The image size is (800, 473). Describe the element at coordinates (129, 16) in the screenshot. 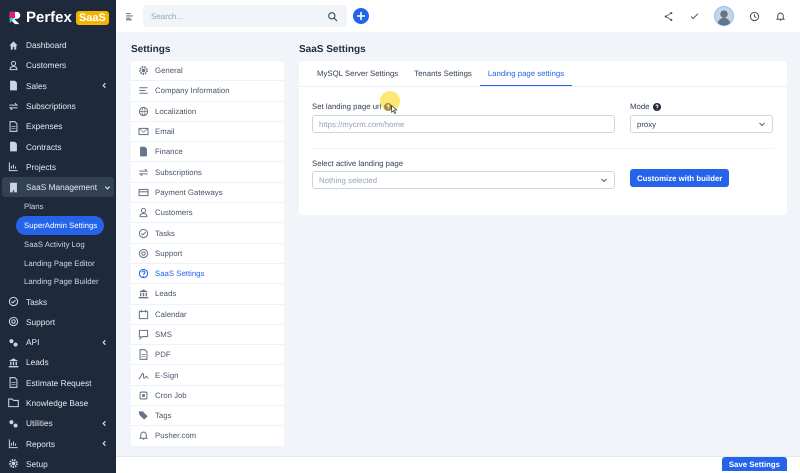

I see `menu-icon` at that location.